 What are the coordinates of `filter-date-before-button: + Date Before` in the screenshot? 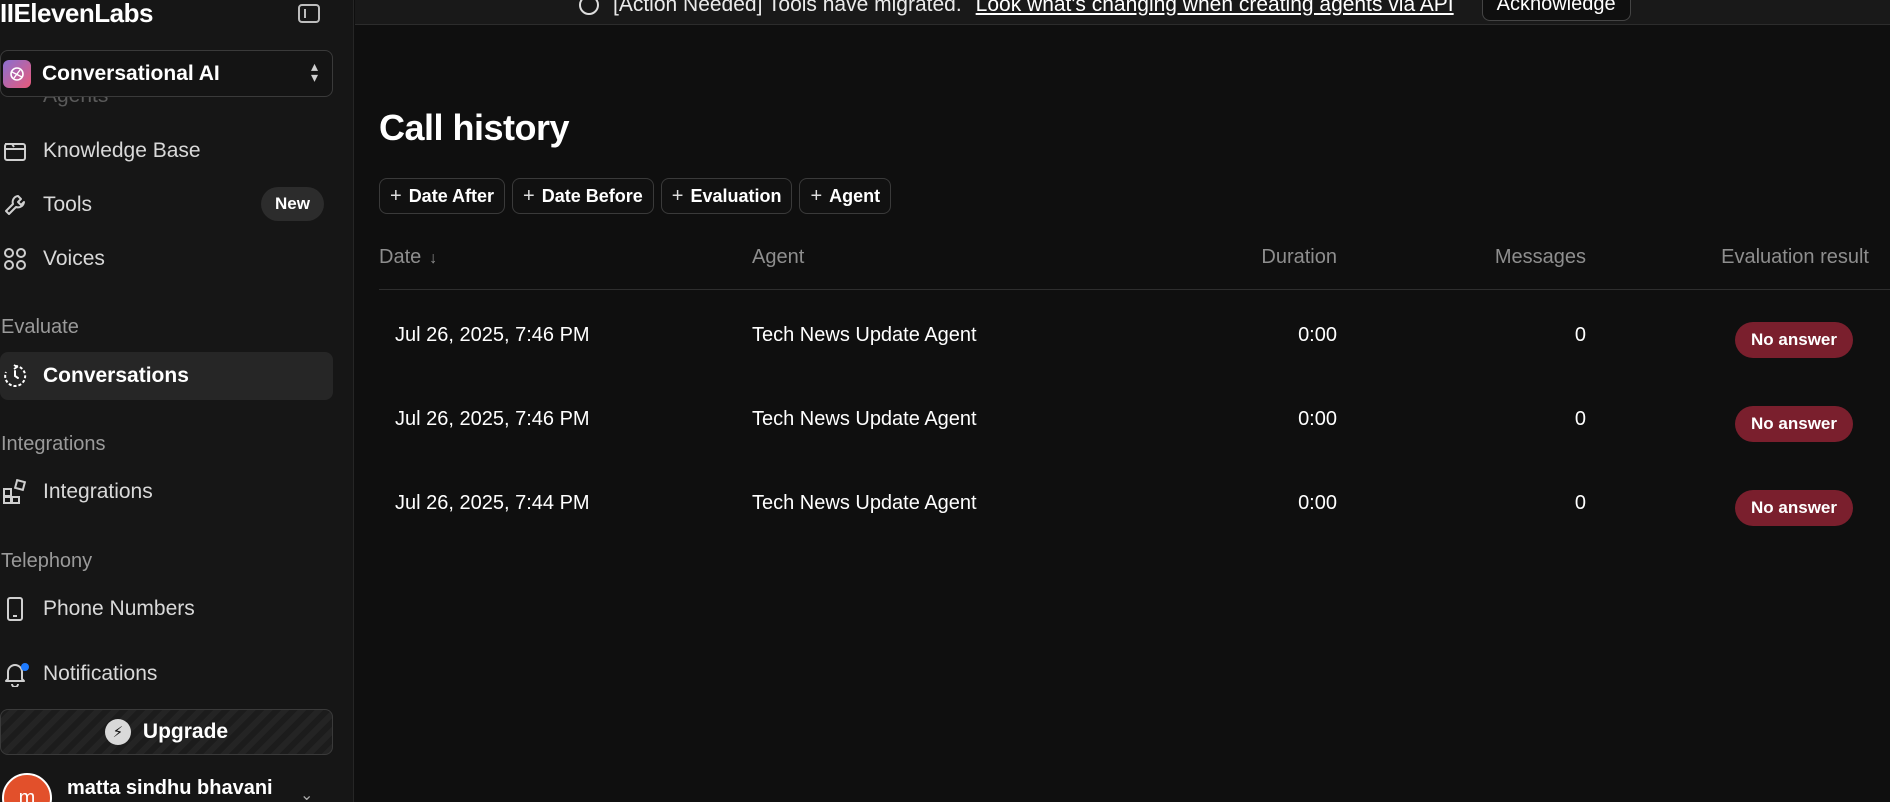 It's located at (583, 196).